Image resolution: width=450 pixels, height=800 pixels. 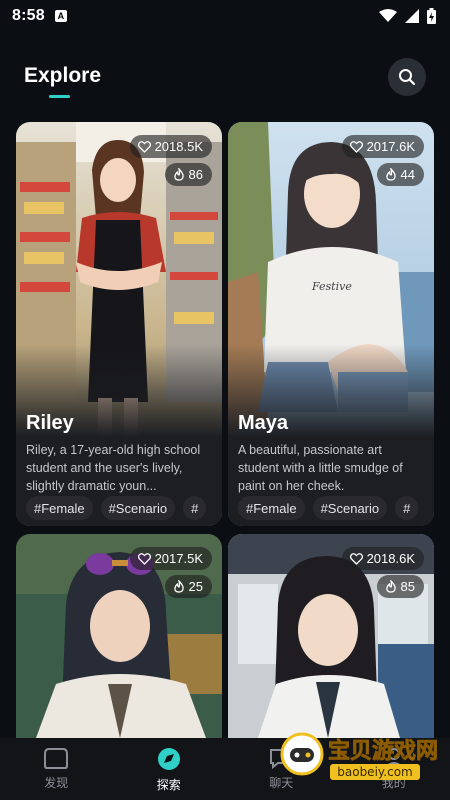 I want to click on fire-badge: 86, so click(x=188, y=174).